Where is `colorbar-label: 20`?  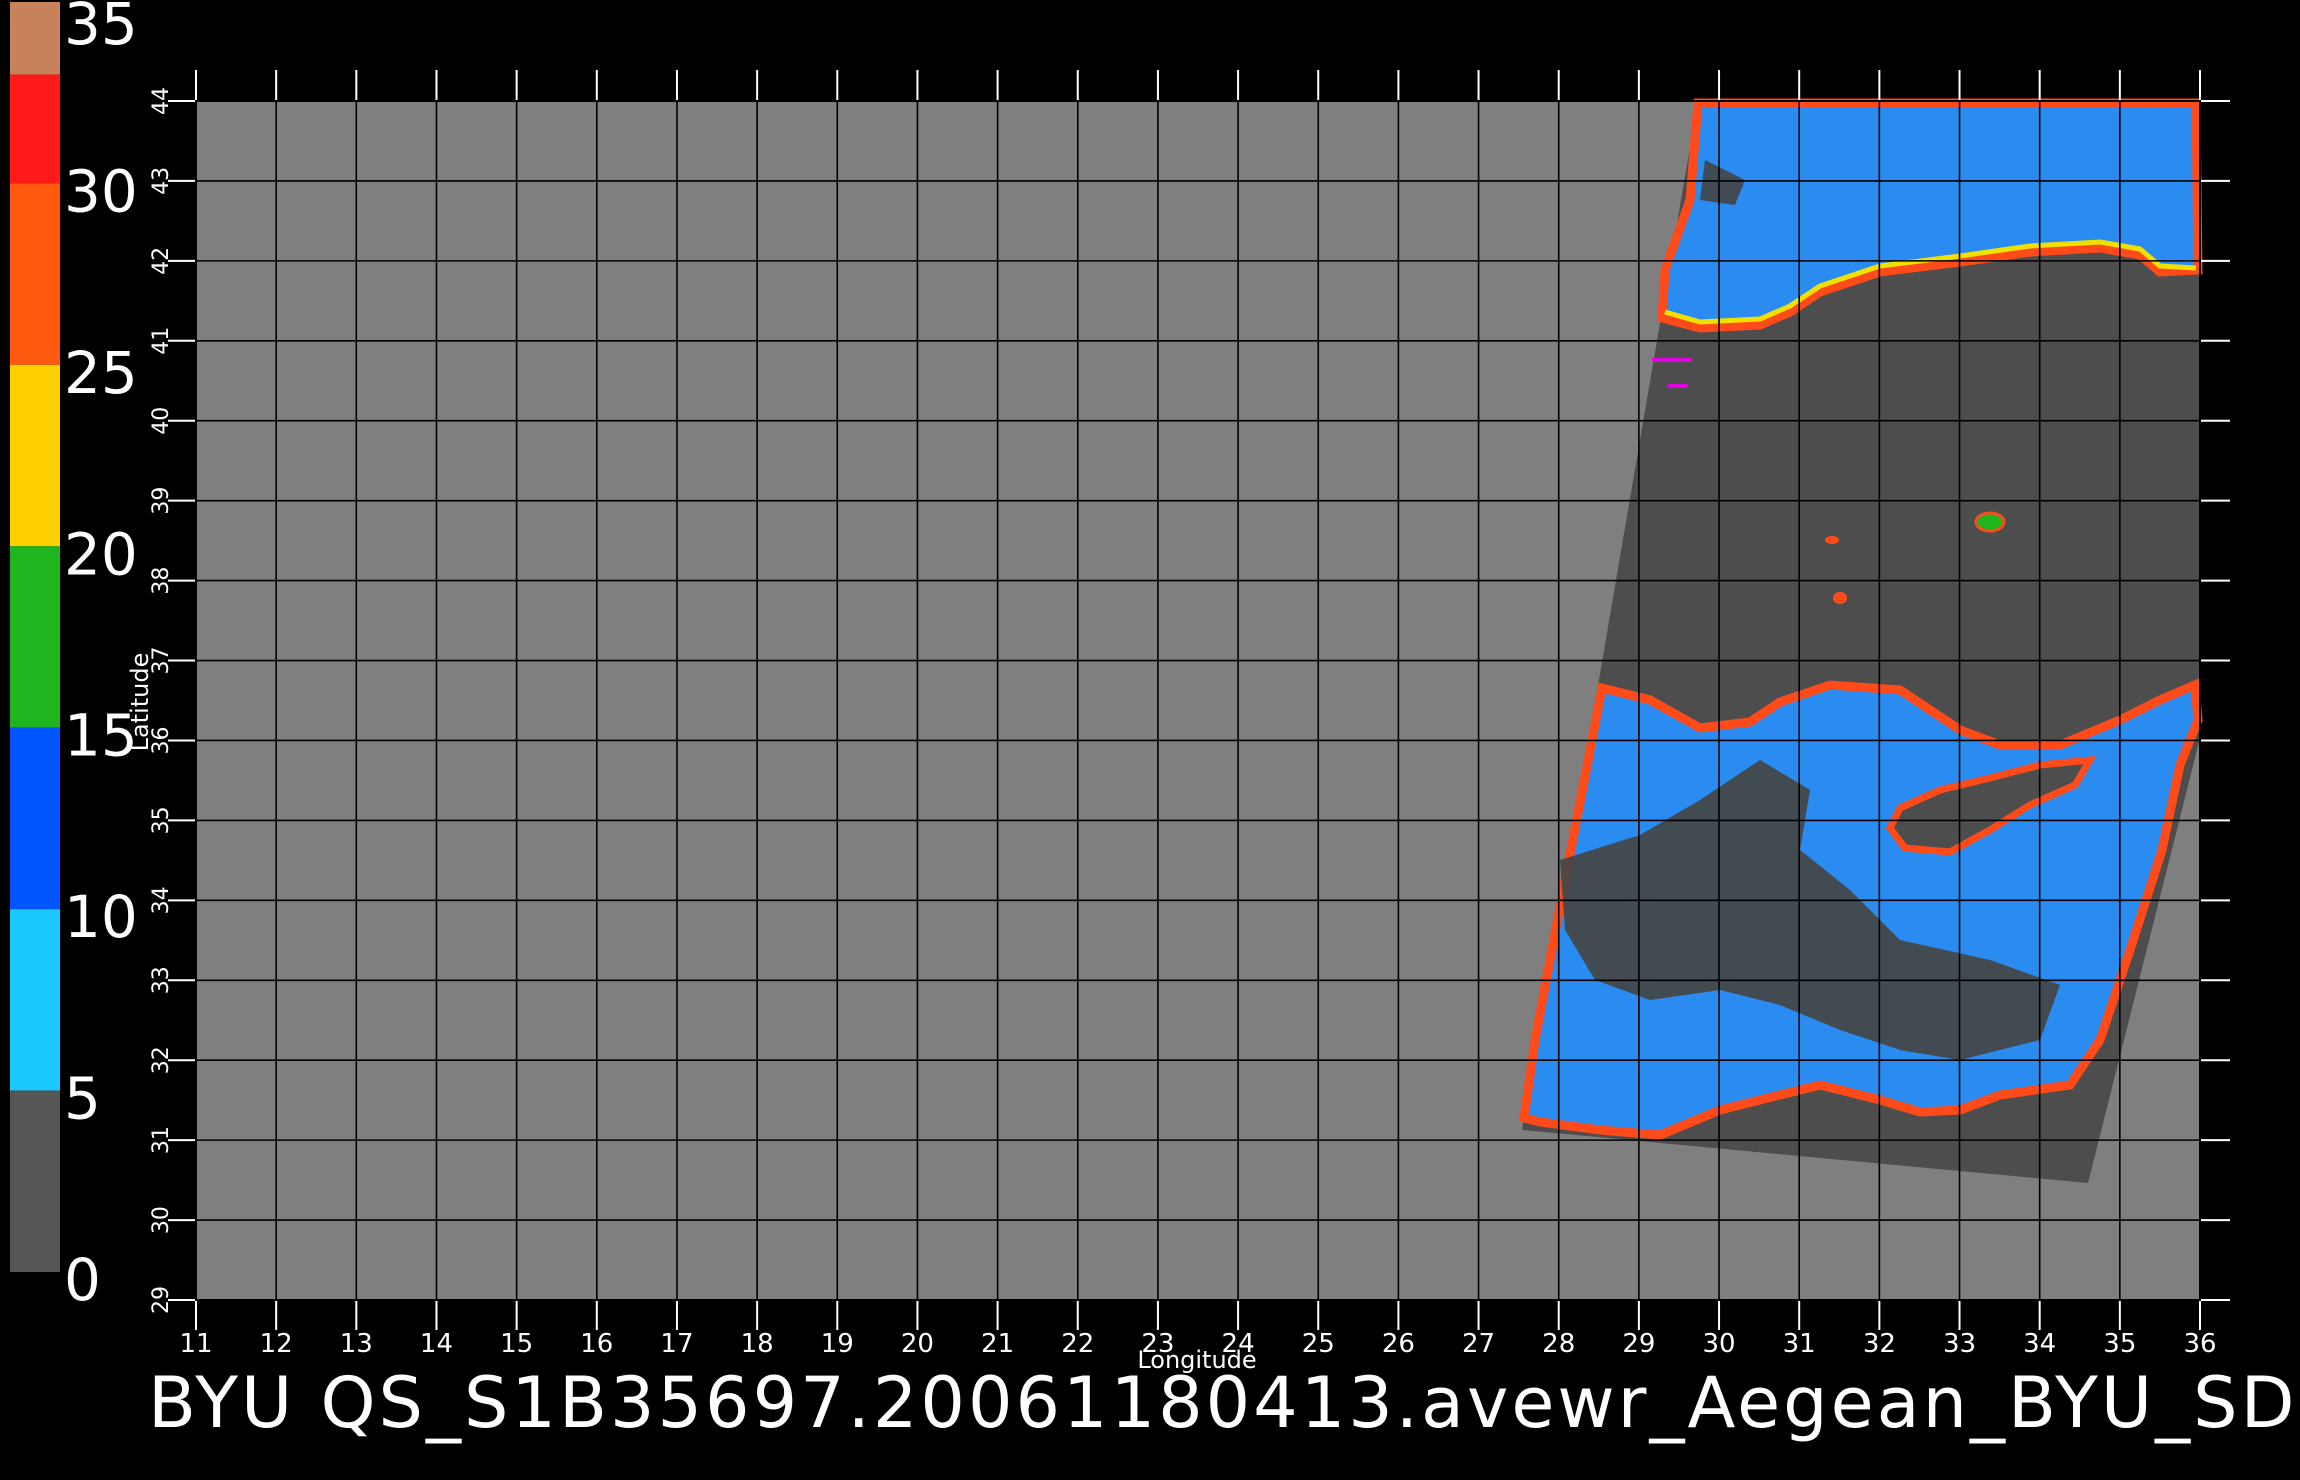
colorbar-label: 20 is located at coordinates (101, 554).